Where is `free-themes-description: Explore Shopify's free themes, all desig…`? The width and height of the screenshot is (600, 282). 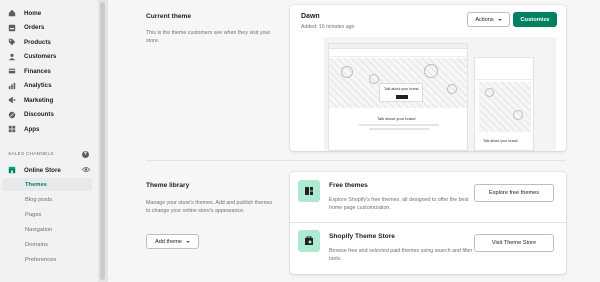
free-themes-description: Explore Shopify's free themes, all desig… is located at coordinates (399, 204).